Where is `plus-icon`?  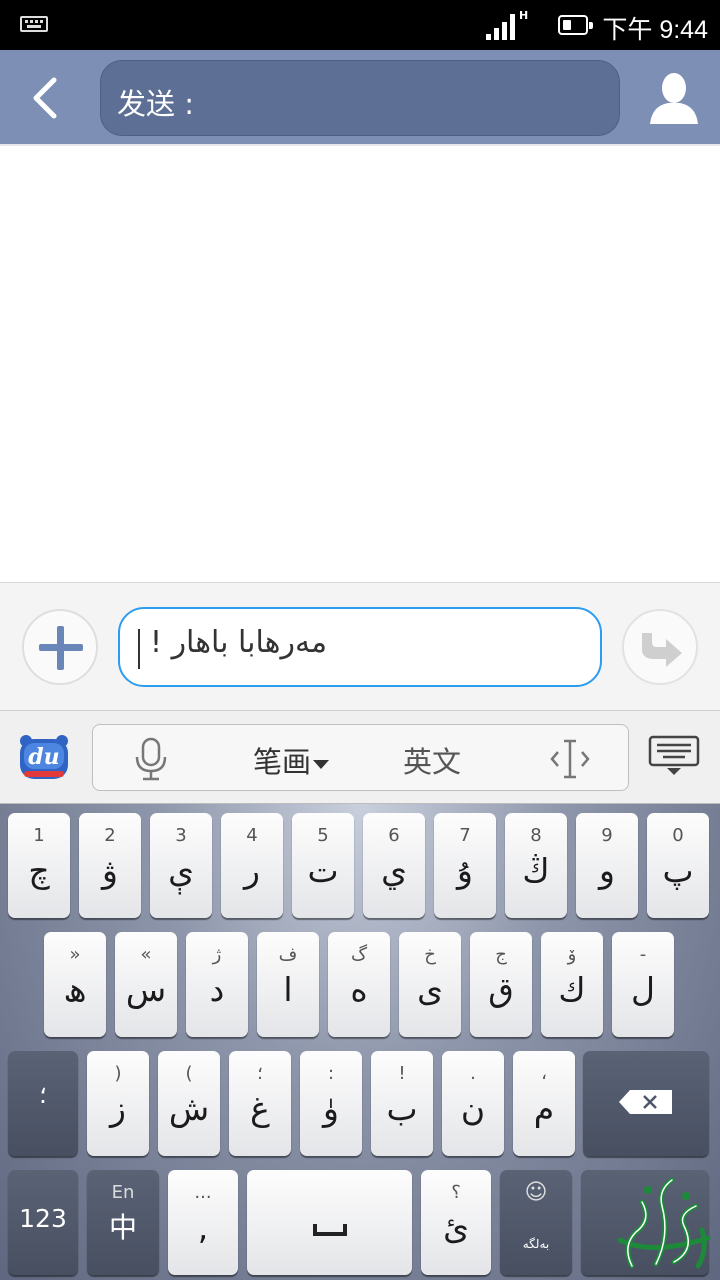
plus-icon is located at coordinates (61, 648).